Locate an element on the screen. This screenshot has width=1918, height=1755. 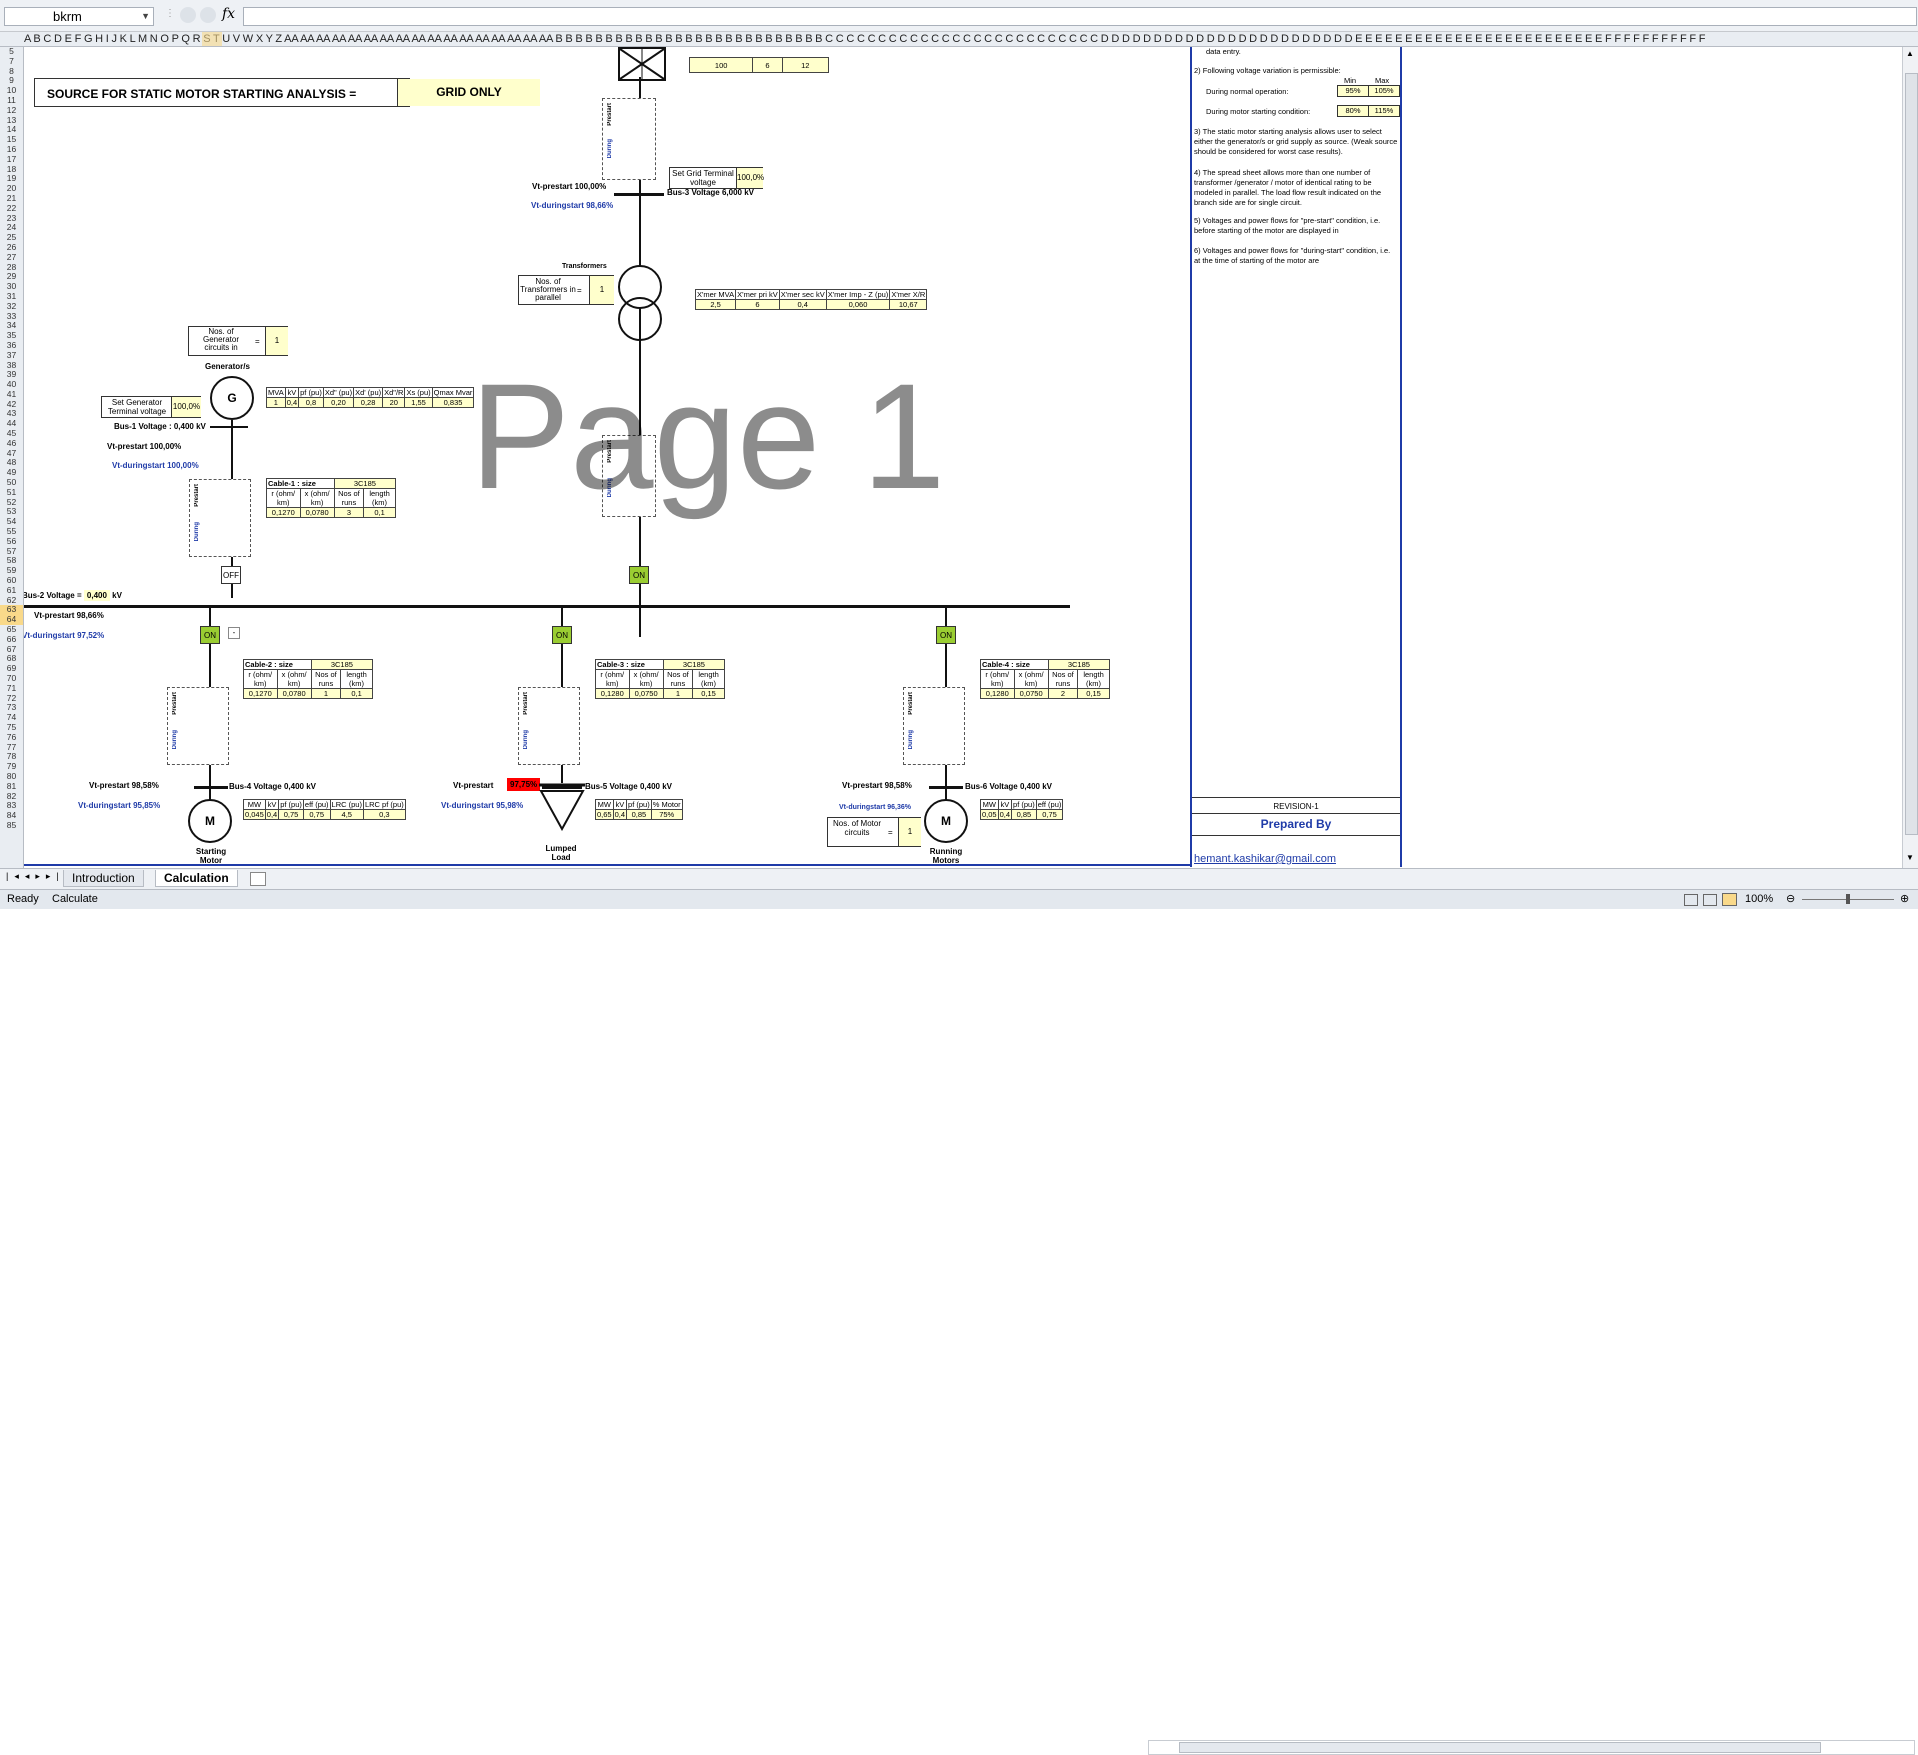
value-cell: 0,8 is located at coordinates (311, 402).